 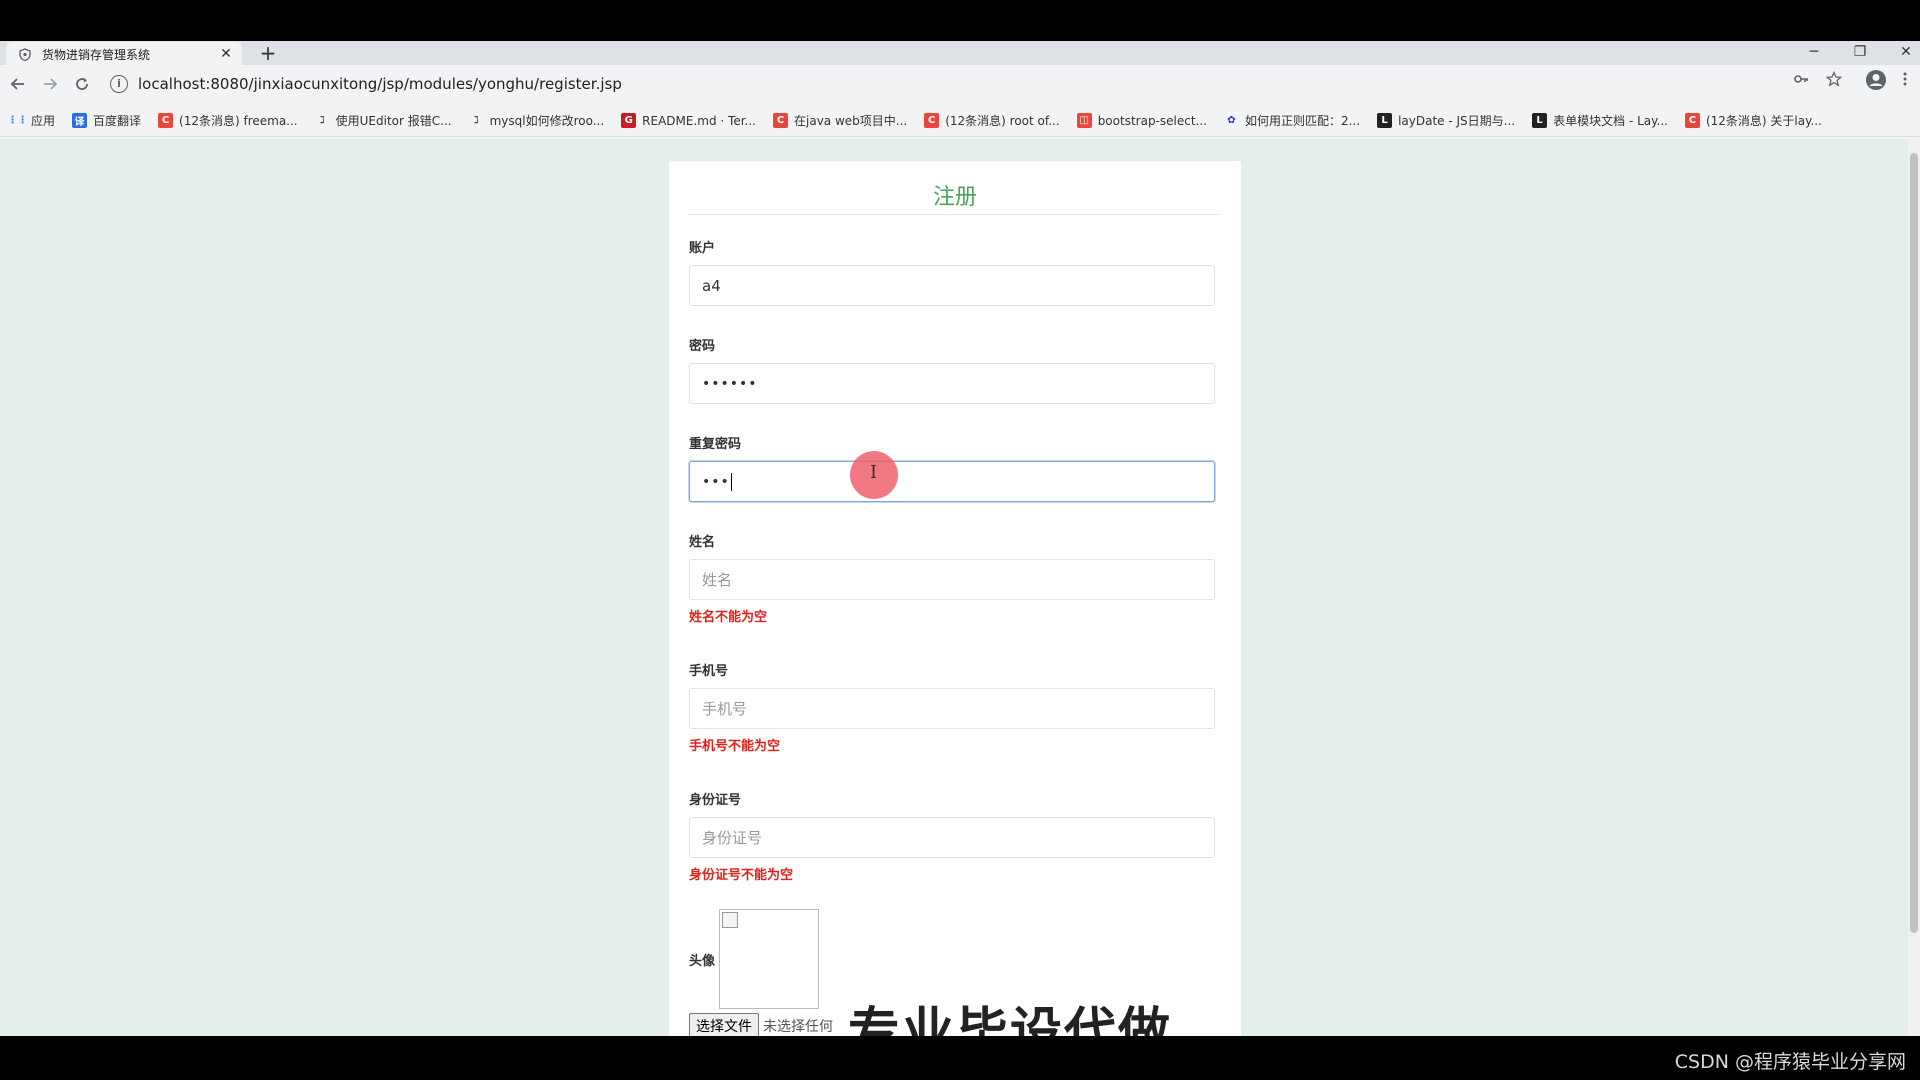 What do you see at coordinates (728, 617) in the screenshot?
I see `name-error: 姓名不能为空` at bounding box center [728, 617].